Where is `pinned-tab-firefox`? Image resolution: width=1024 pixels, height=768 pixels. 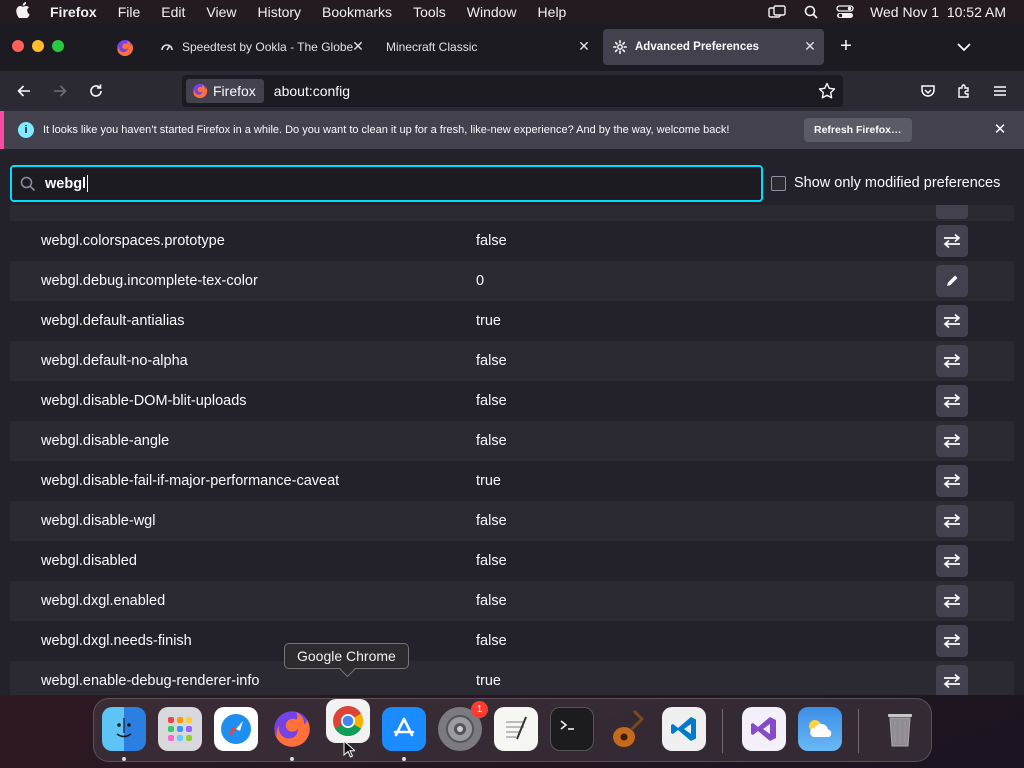
pinned-tab-firefox is located at coordinates (125, 48).